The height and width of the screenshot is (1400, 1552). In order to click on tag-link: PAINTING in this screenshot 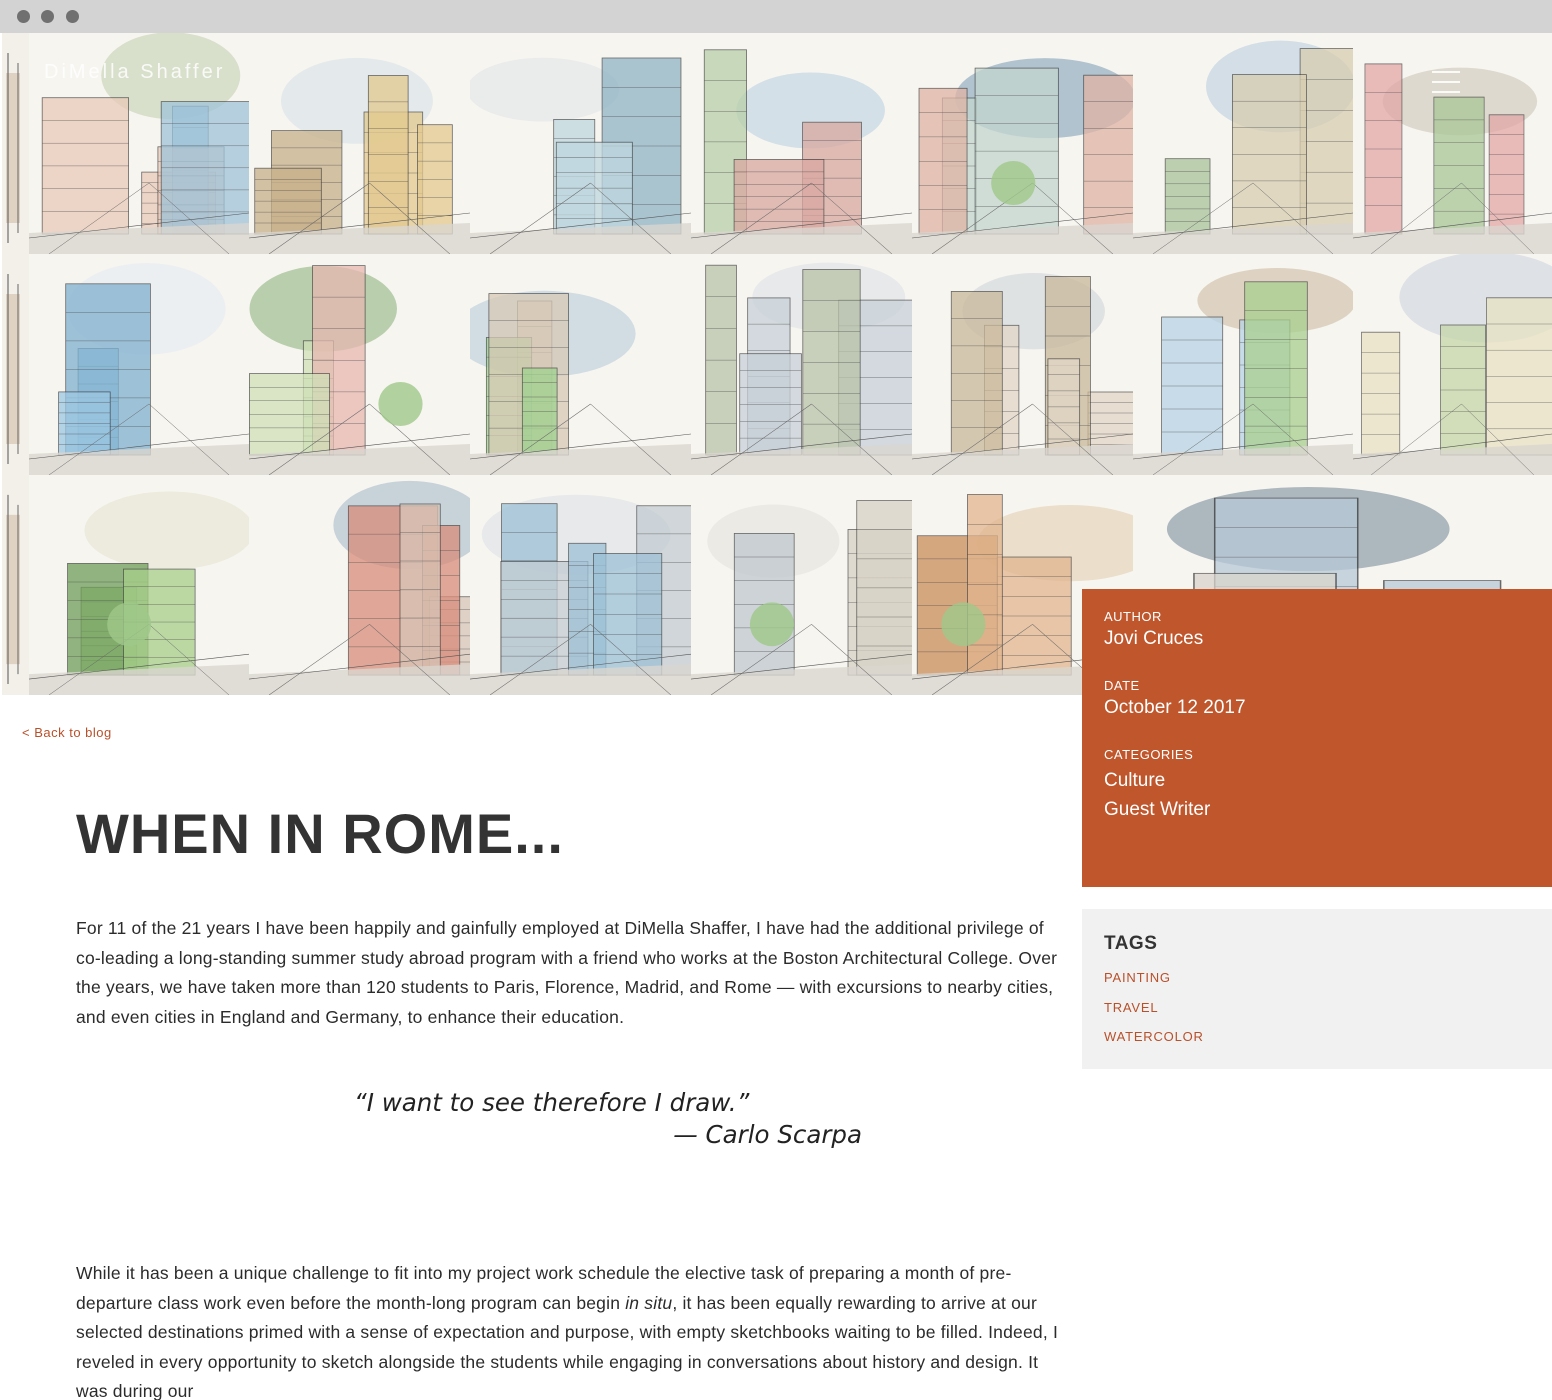, I will do `click(1317, 978)`.